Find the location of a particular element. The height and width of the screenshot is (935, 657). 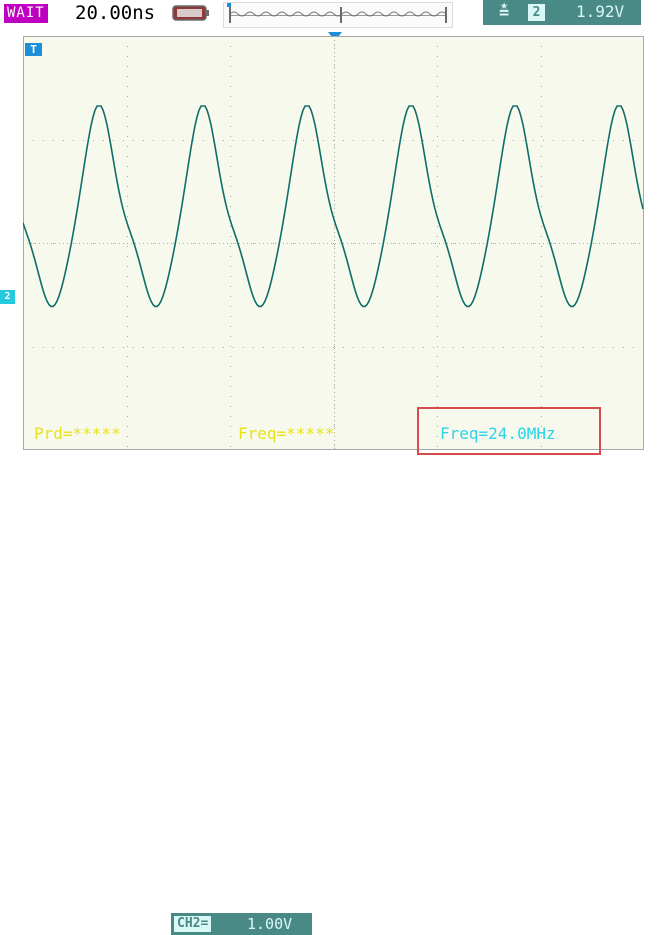

annotation-highlight-box is located at coordinates (509, 431).